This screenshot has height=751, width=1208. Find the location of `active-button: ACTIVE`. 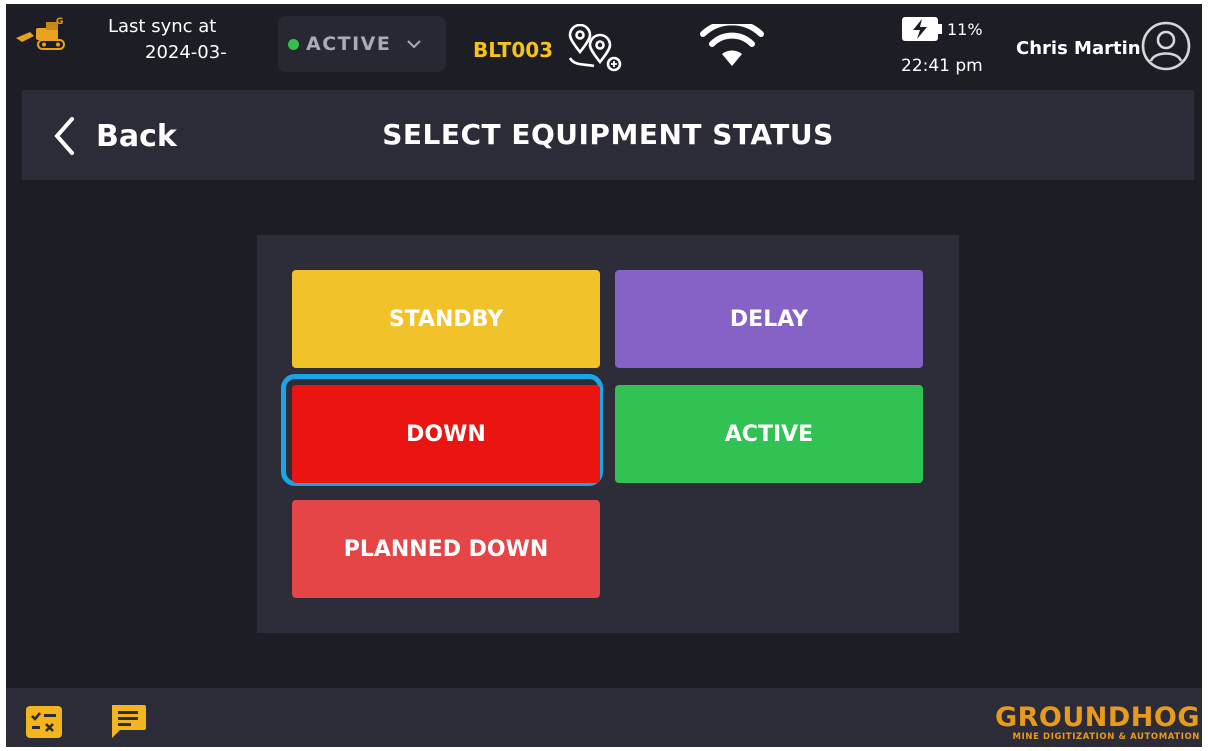

active-button: ACTIVE is located at coordinates (769, 434).